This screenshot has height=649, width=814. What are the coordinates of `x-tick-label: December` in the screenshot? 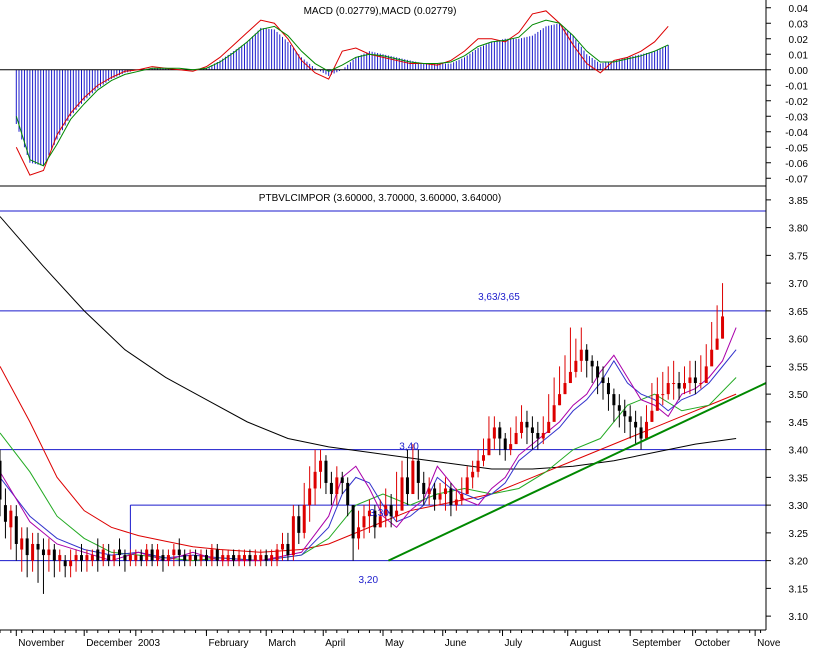 It's located at (109, 643).